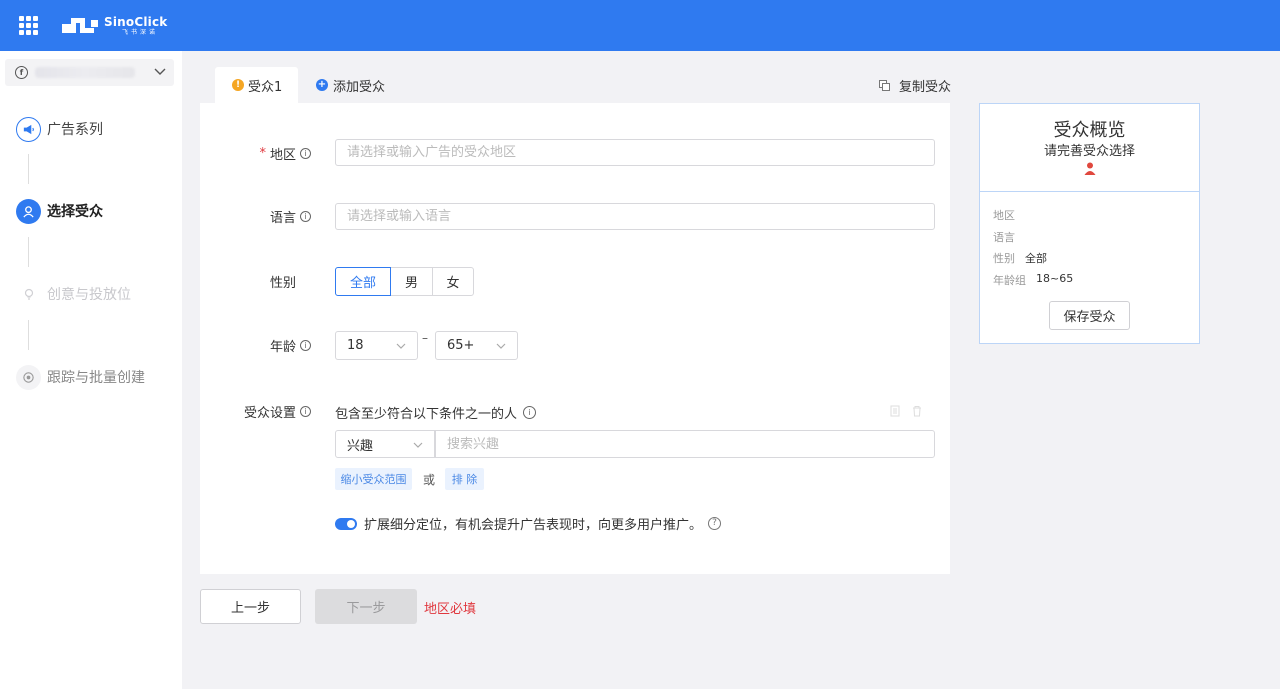 This screenshot has height=689, width=1280. Describe the element at coordinates (75, 212) in the screenshot. I see `step-label: 选择受众` at that location.